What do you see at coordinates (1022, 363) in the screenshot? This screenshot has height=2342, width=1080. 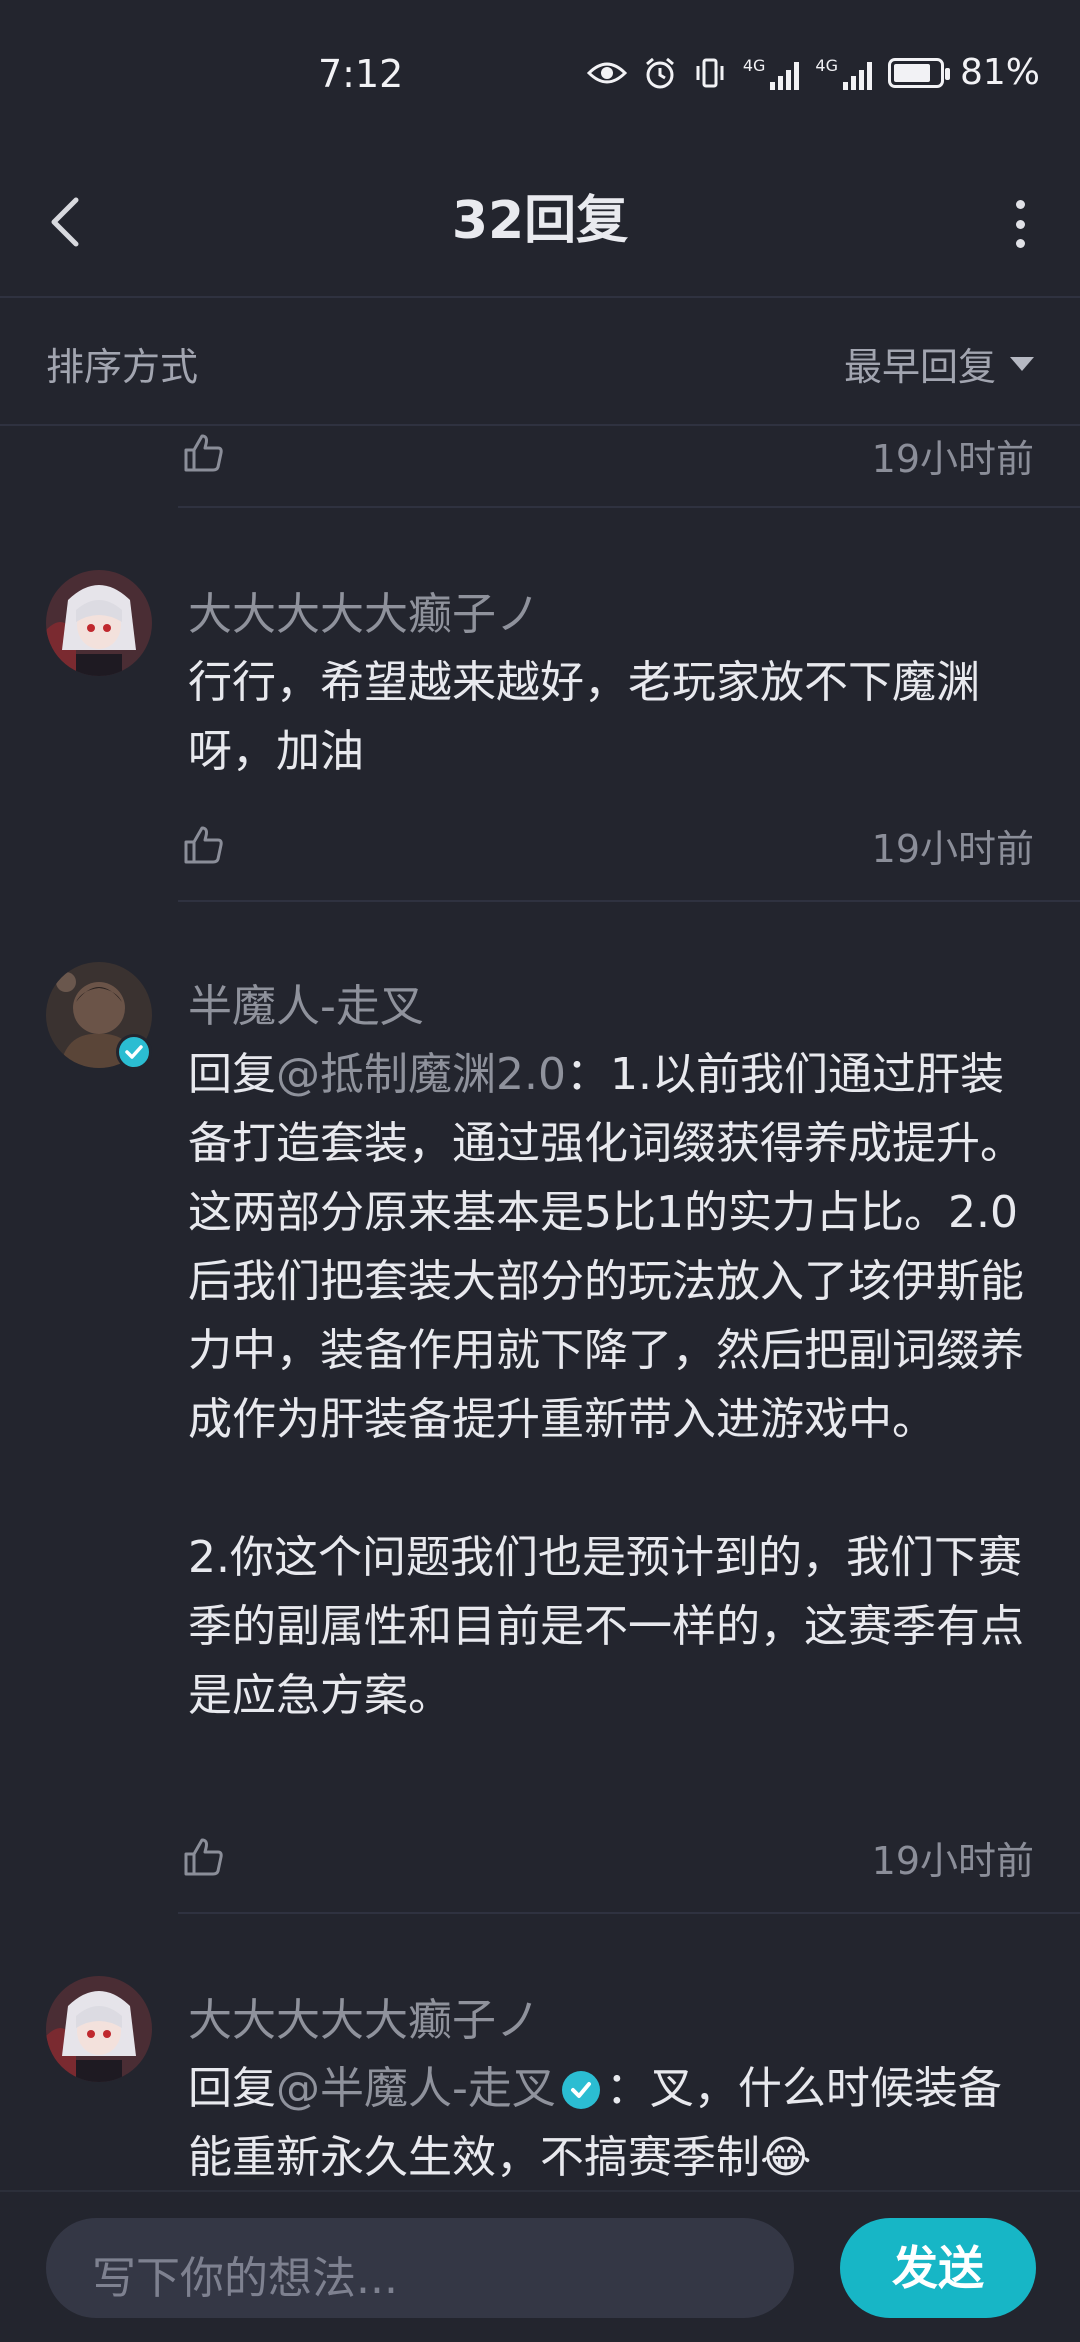 I see `caret-down-icon` at bounding box center [1022, 363].